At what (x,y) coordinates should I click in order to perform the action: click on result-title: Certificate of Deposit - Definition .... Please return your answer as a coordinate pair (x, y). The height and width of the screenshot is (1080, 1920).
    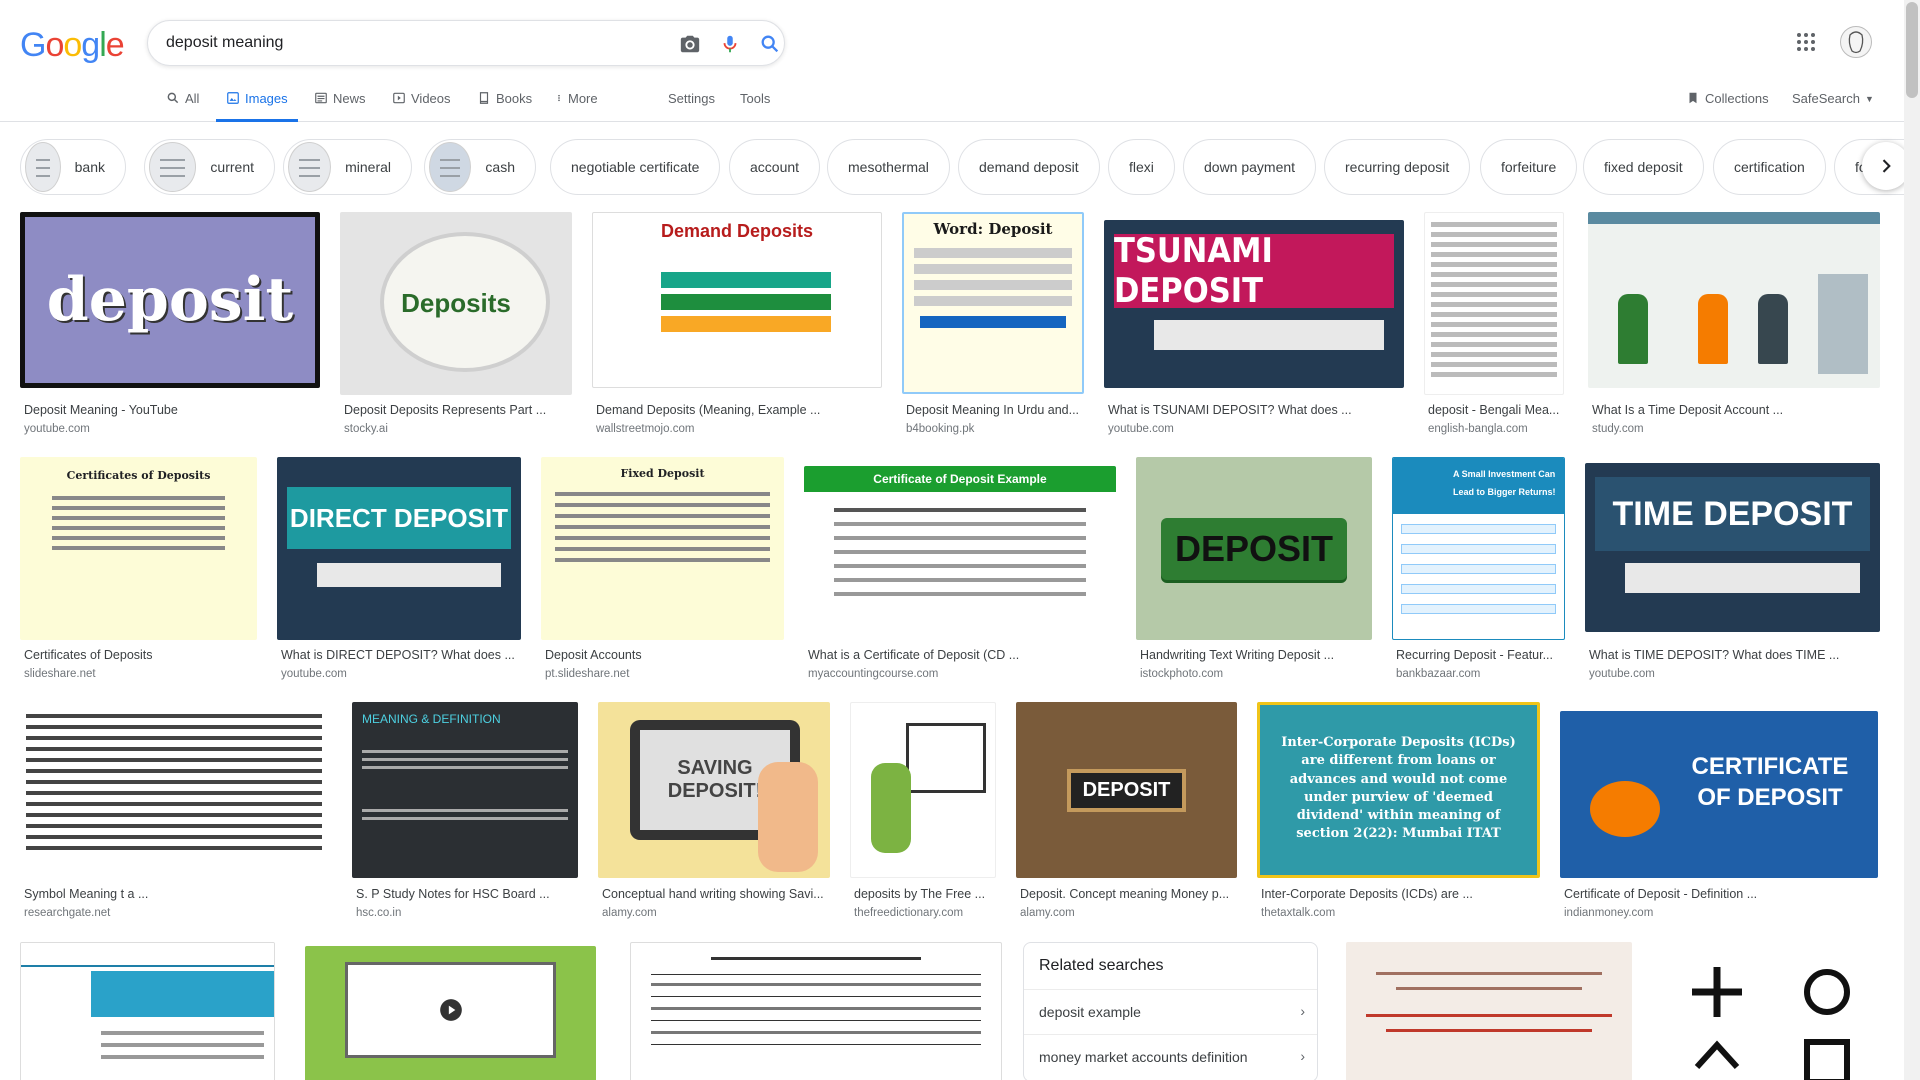
    Looking at the image, I should click on (1723, 894).